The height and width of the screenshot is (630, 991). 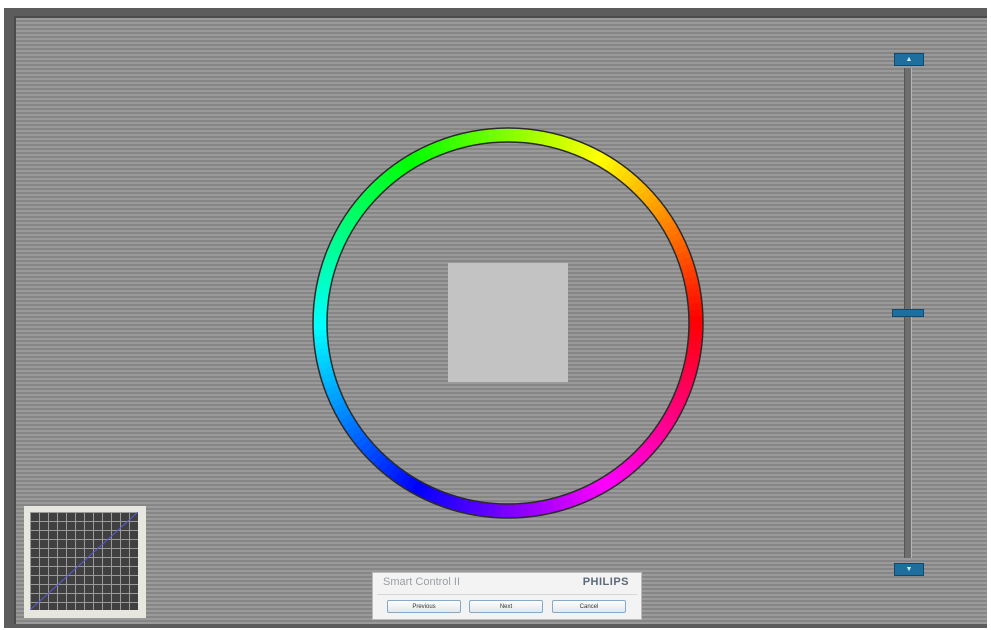 I want to click on next-button: Next, so click(x=506, y=606).